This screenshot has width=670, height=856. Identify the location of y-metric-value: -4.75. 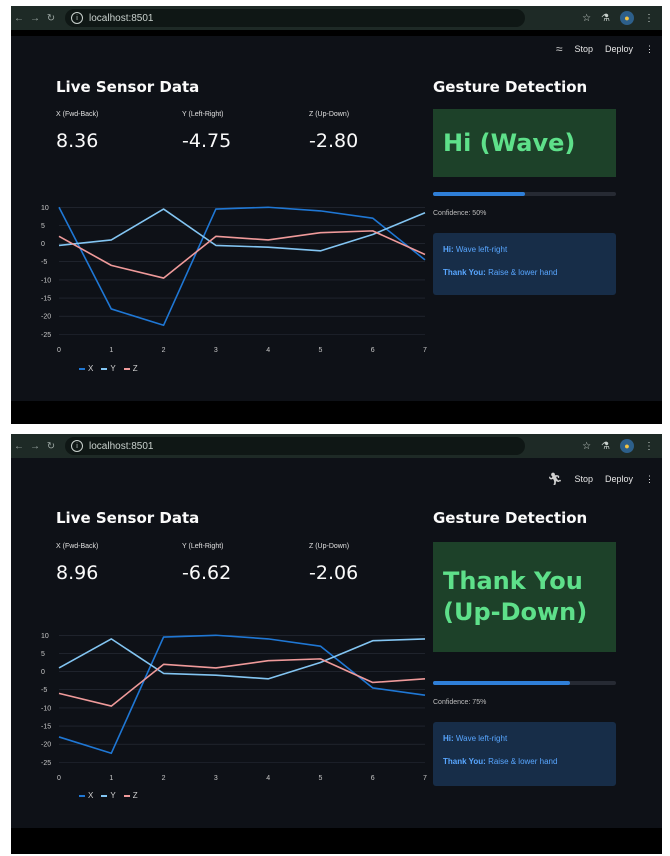
(207, 141).